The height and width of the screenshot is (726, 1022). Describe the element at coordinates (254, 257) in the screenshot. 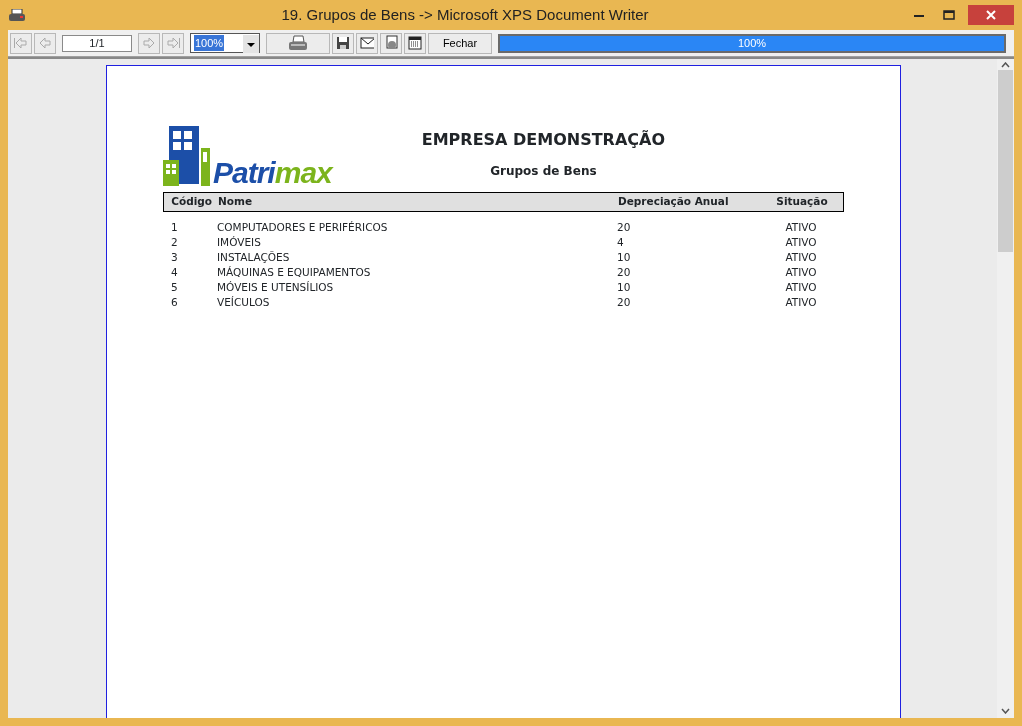

I see `table-cell-text: INSTALAÇÕES` at that location.